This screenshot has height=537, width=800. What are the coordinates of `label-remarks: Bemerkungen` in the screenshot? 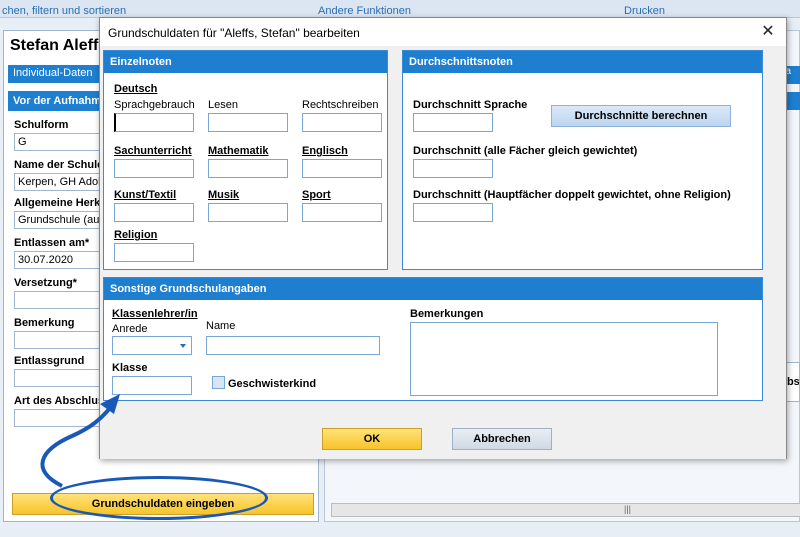 It's located at (447, 314).